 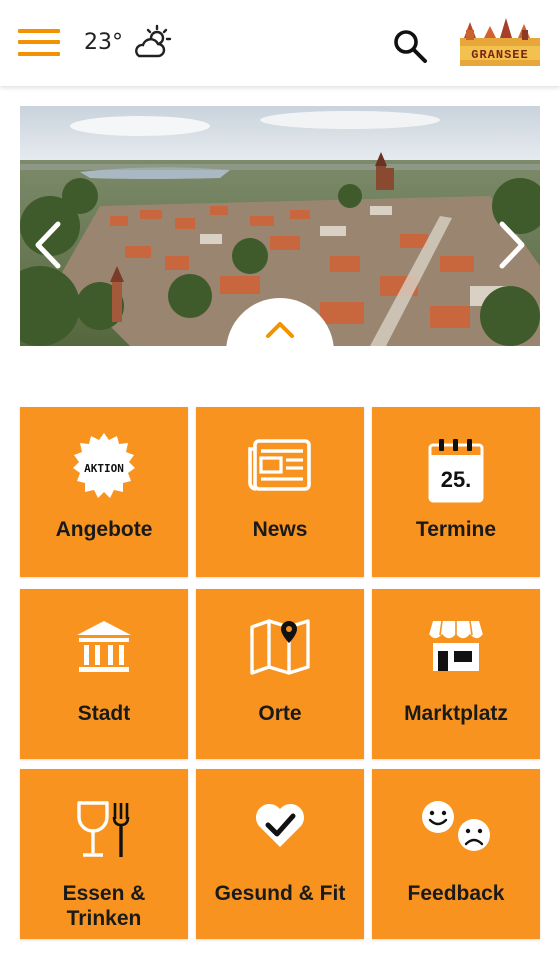 I want to click on heart-check-icon, so click(x=280, y=825).